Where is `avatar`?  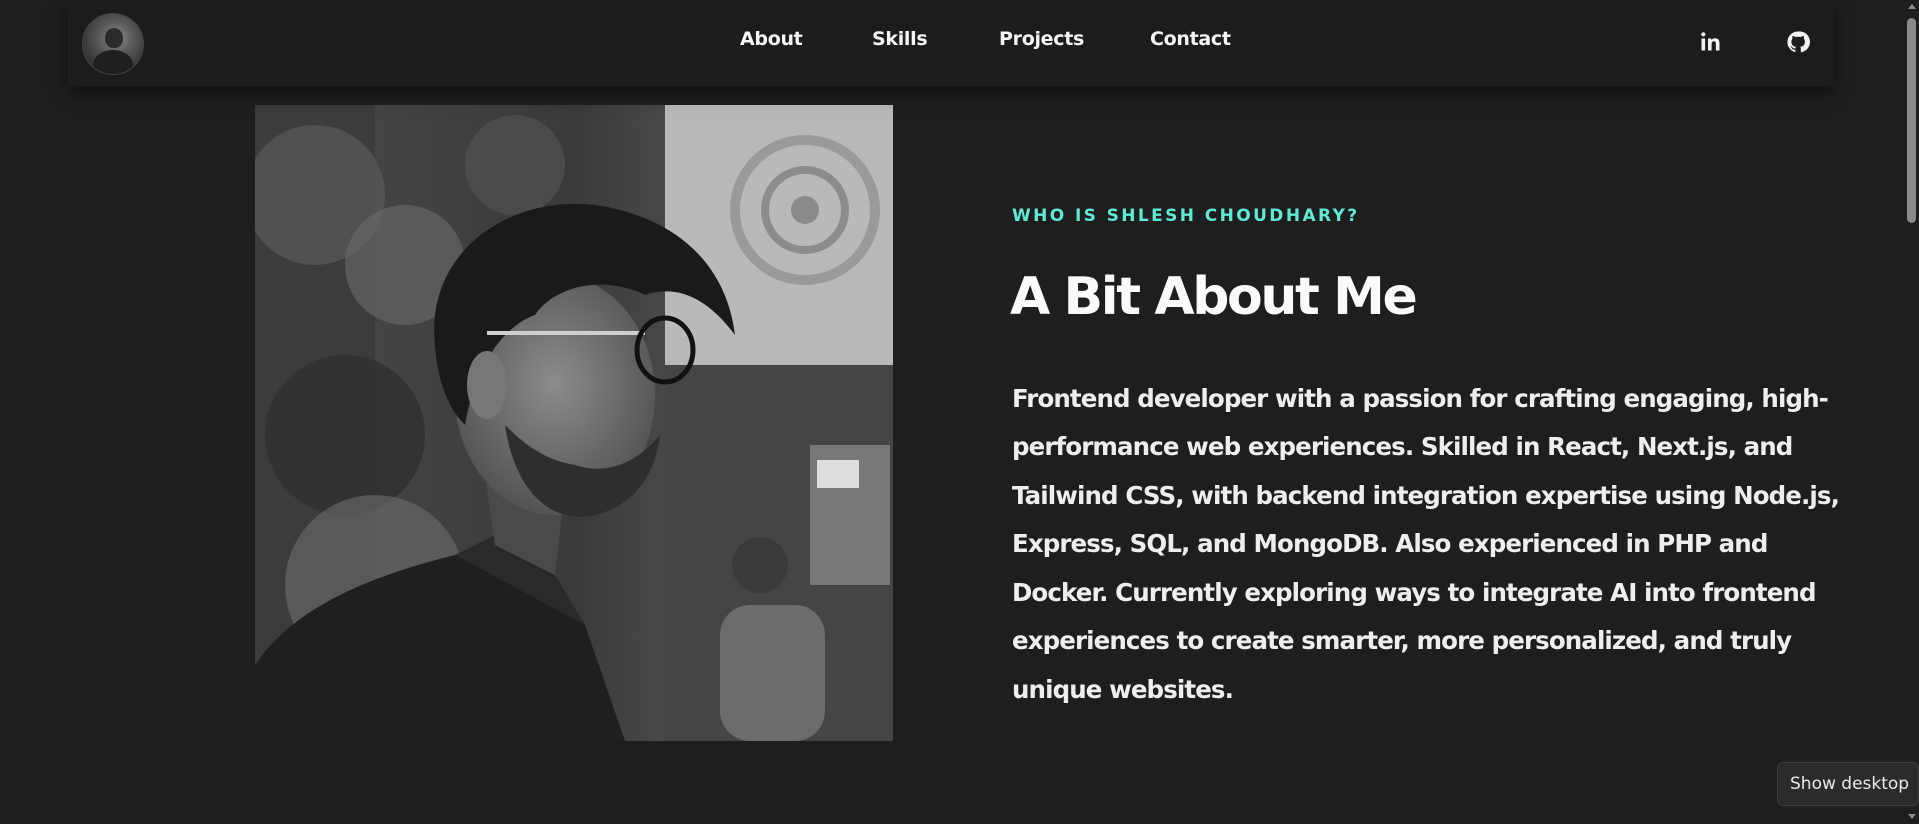 avatar is located at coordinates (113, 44).